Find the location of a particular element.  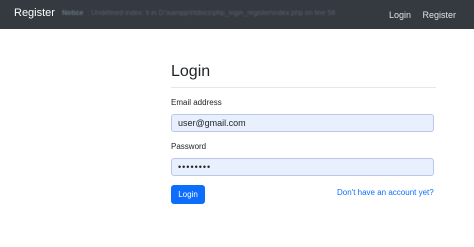

nav-link-register: Register is located at coordinates (439, 15).